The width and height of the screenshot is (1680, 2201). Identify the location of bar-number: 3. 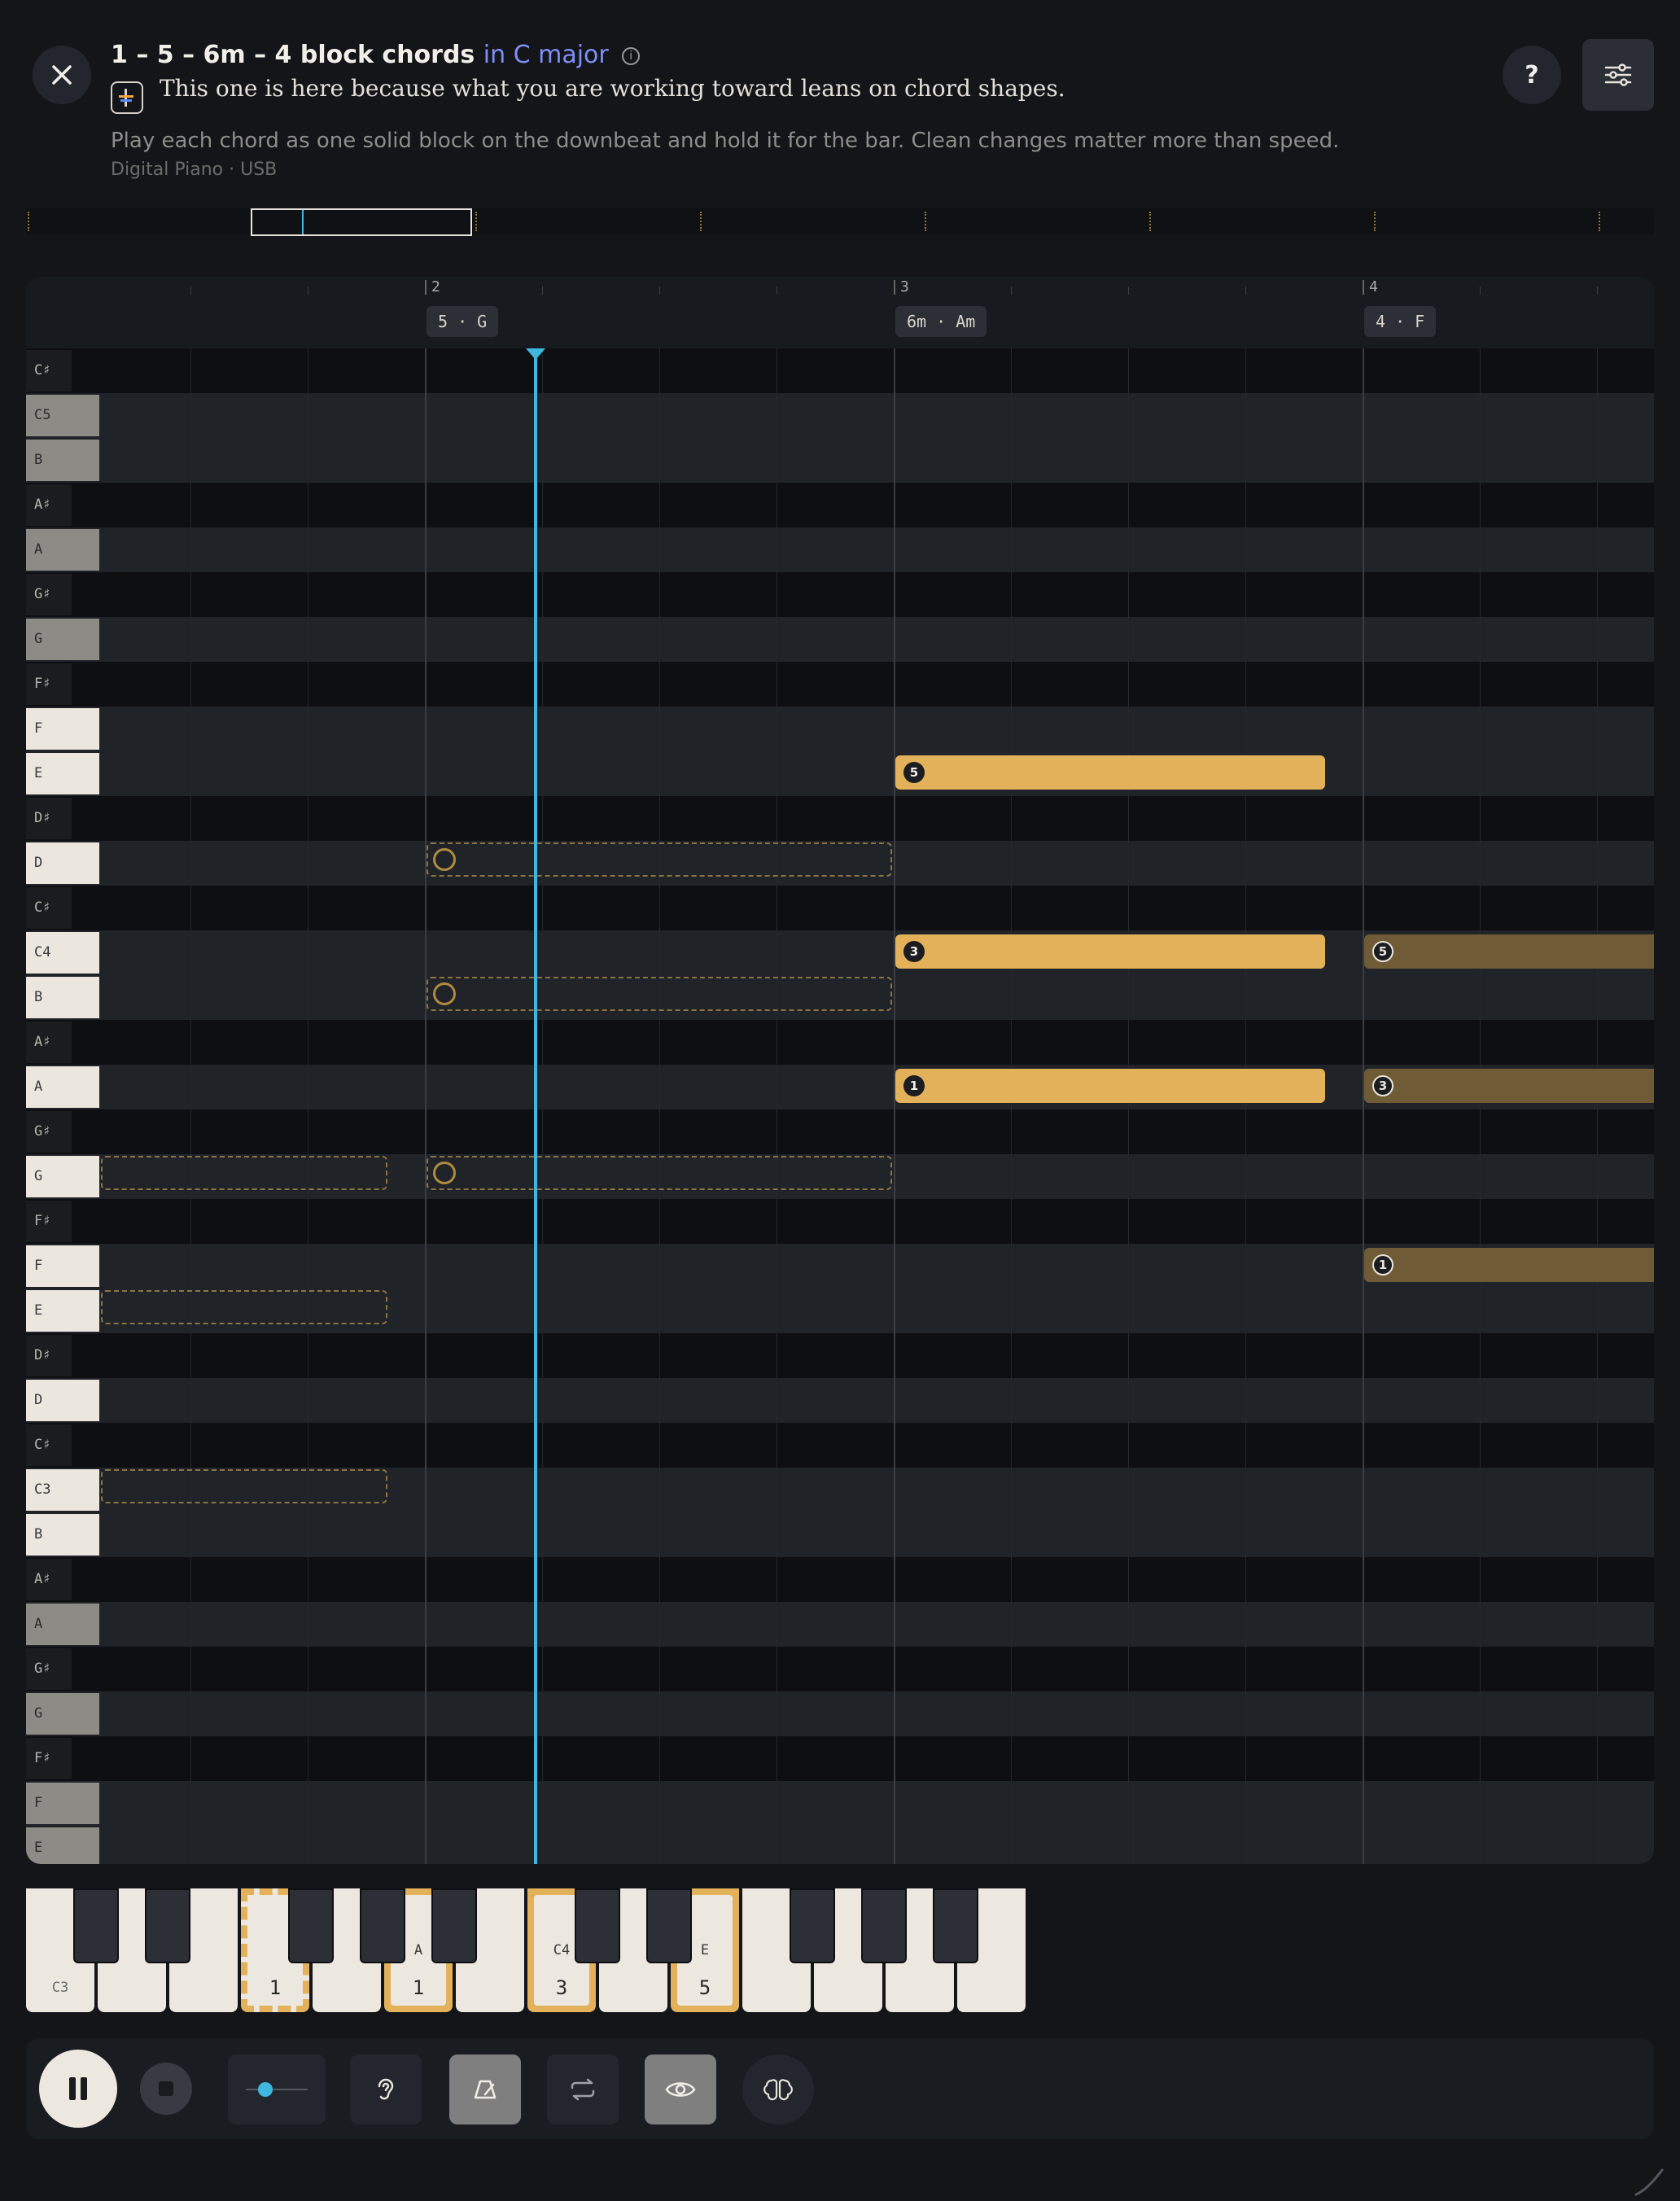
(902, 287).